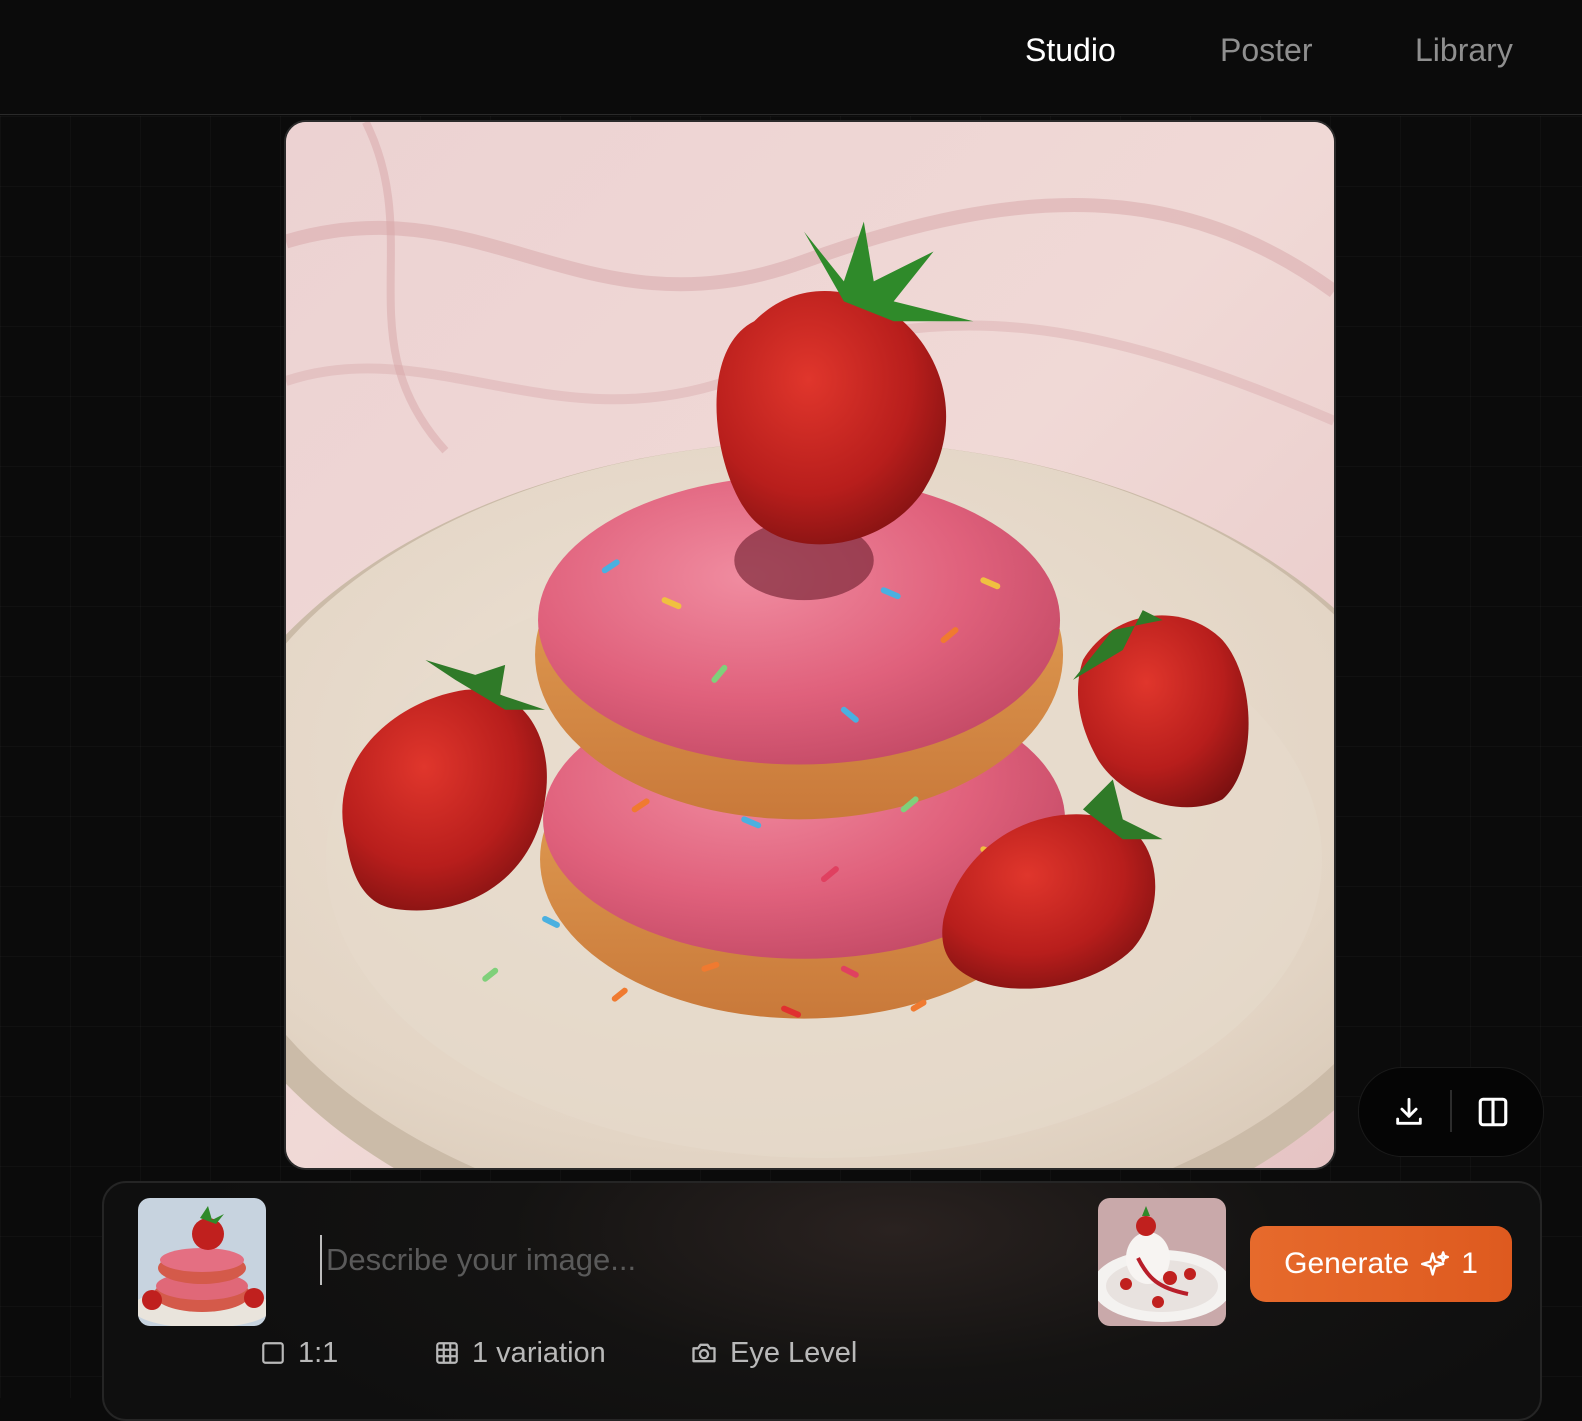 The width and height of the screenshot is (1582, 1421). What do you see at coordinates (539, 1352) in the screenshot?
I see `variation-label: 1 variation` at bounding box center [539, 1352].